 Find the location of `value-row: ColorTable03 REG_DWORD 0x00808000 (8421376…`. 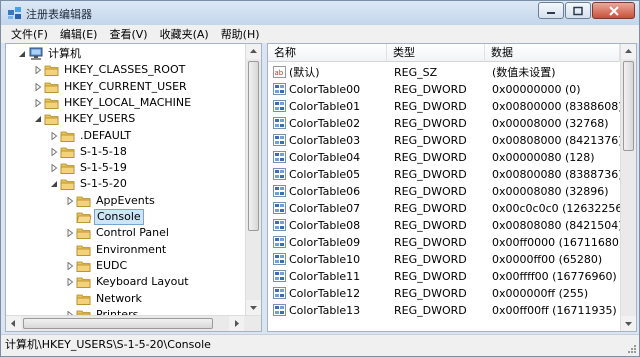

value-row: ColorTable03 REG_DWORD 0x00808000 (8421376… is located at coordinates (444, 140).